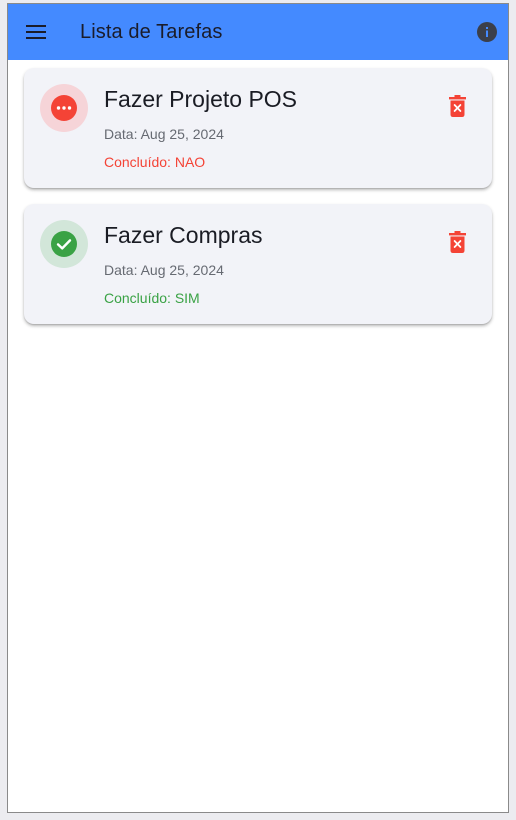 This screenshot has width=516, height=820. I want to click on check-circle-icon, so click(64, 244).